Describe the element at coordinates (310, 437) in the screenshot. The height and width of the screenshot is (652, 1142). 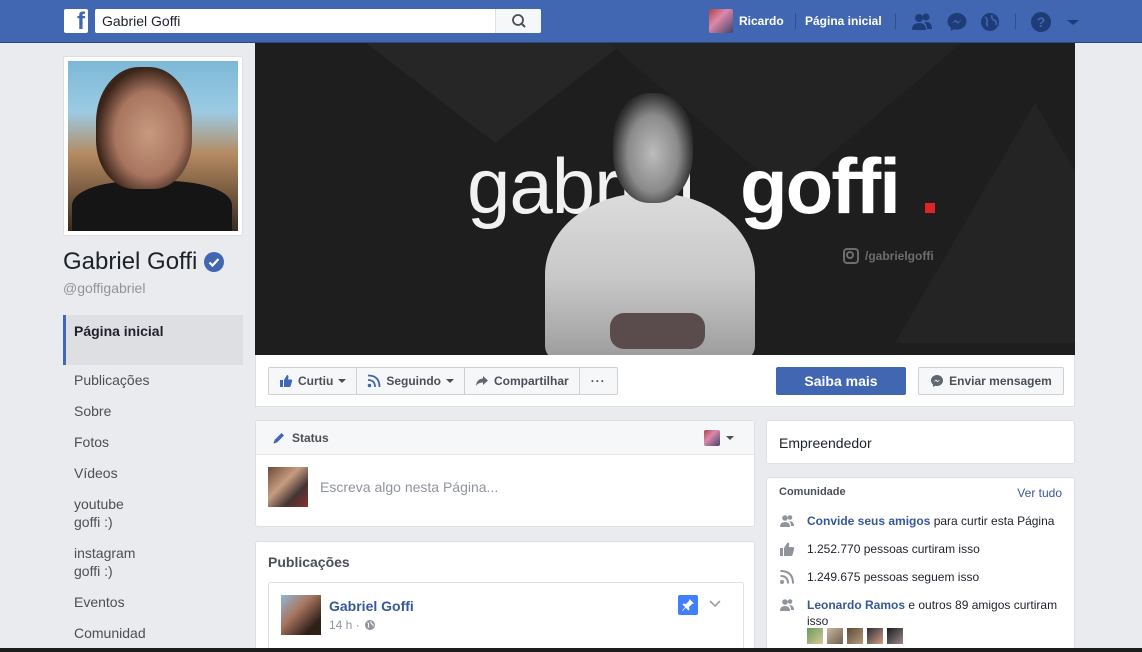
I see `tab-status-label: Status` at that location.